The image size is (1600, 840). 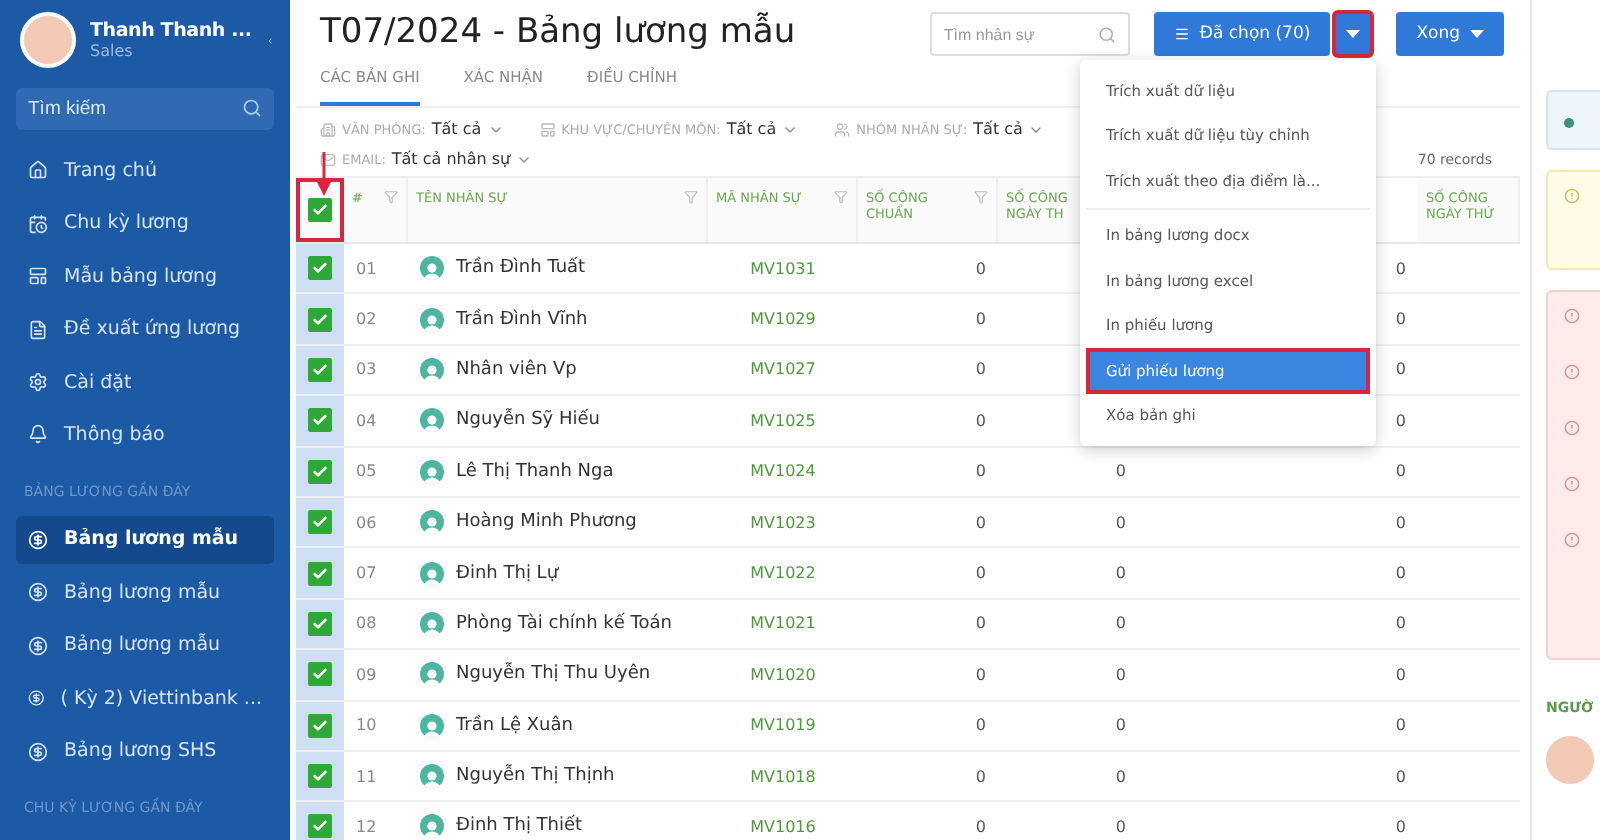 I want to click on employee-name: Đinh Thị Thiết, so click(x=519, y=826).